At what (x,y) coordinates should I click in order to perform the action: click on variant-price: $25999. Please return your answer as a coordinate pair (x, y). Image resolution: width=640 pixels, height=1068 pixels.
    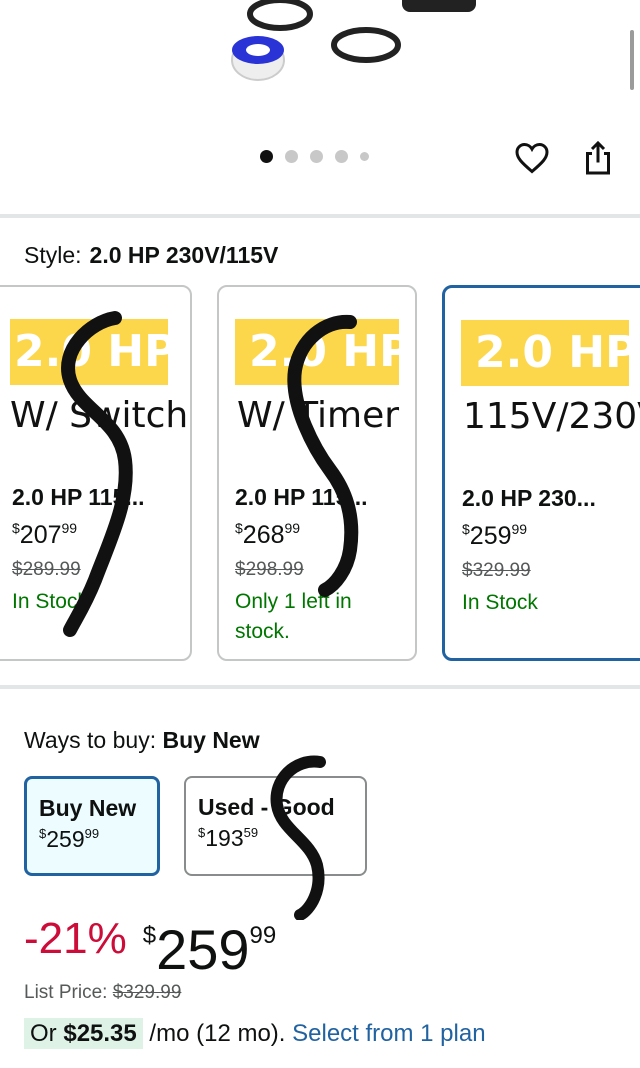
    Looking at the image, I should click on (495, 535).